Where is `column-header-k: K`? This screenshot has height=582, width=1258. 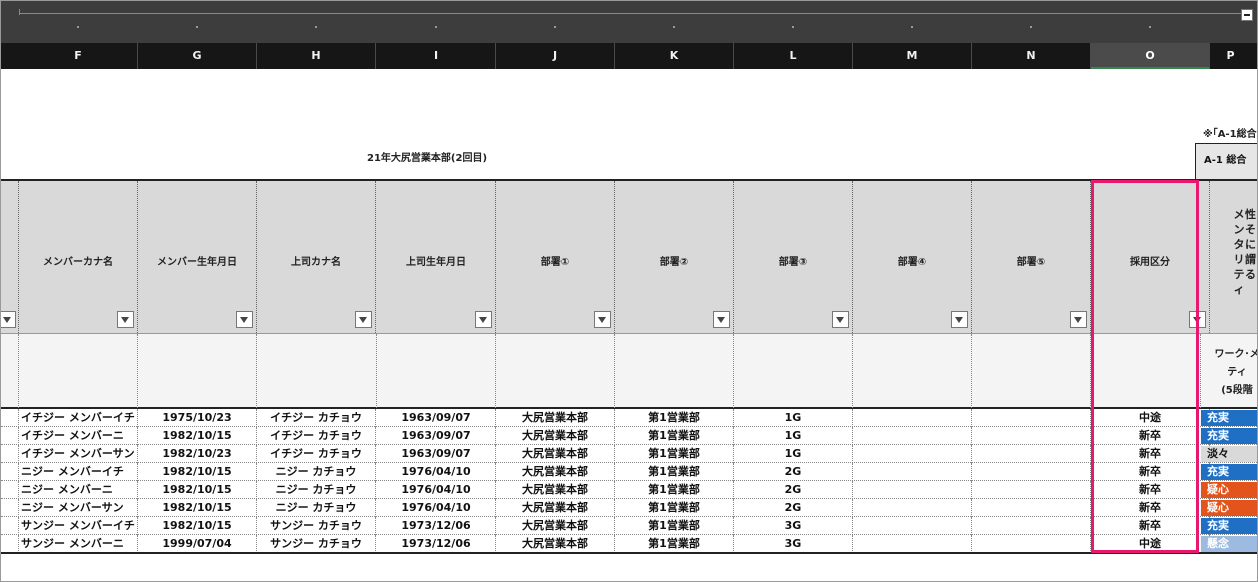 column-header-k: K is located at coordinates (674, 56).